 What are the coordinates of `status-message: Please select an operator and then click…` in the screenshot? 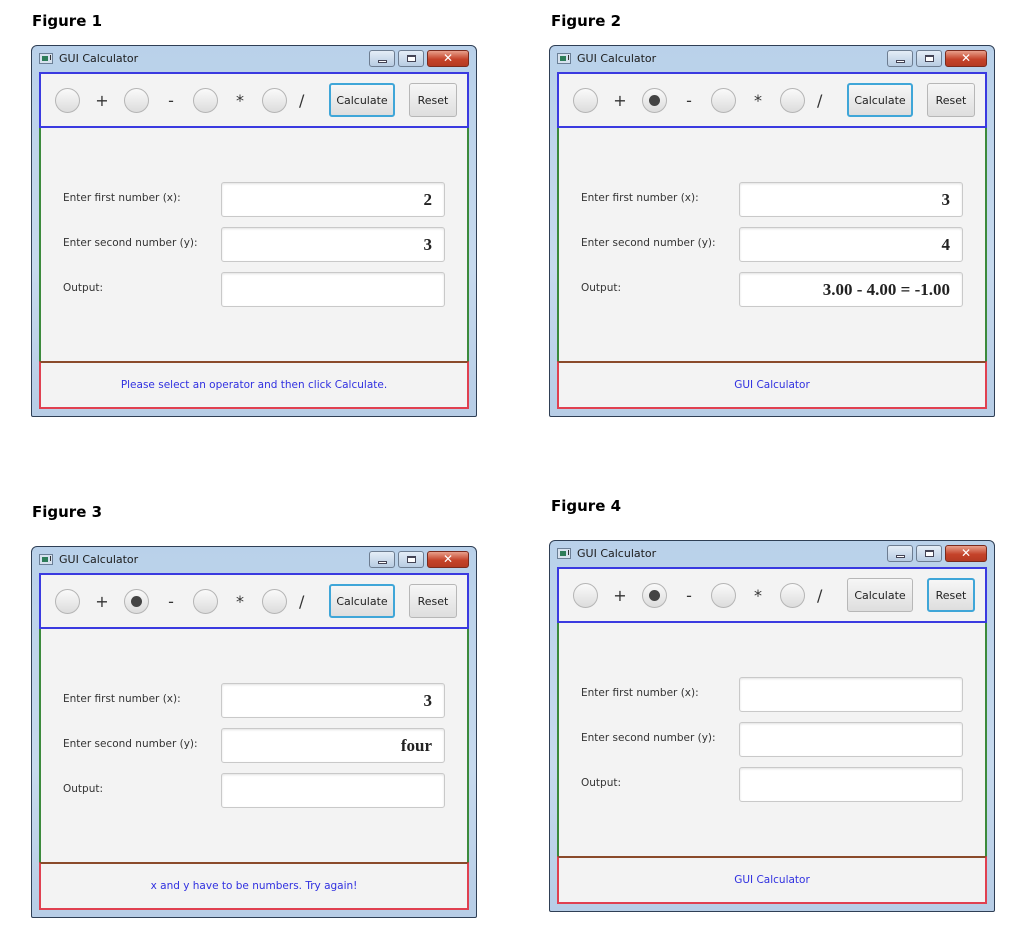 It's located at (254, 385).